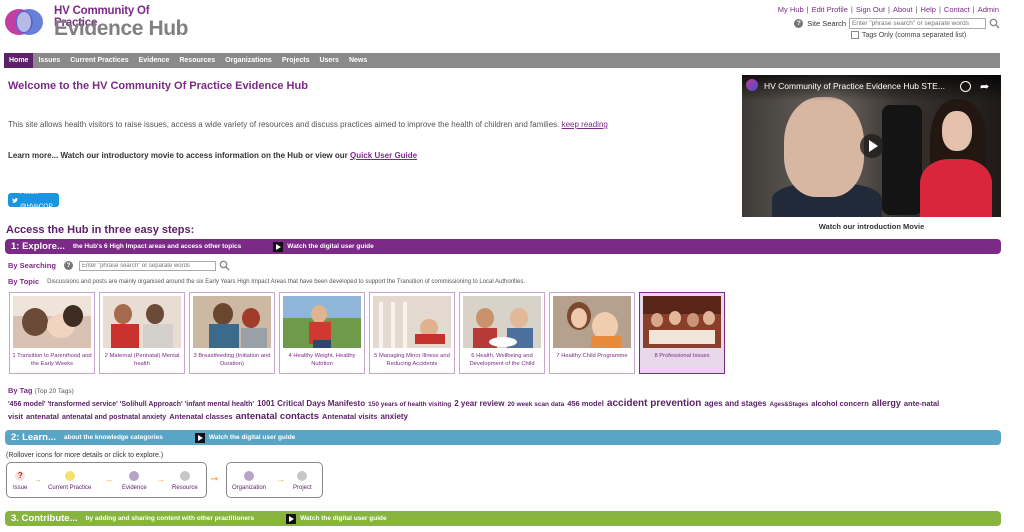 Image resolution: width=1024 pixels, height=532 pixels. Describe the element at coordinates (957, 9) in the screenshot. I see `link-contact: Contact` at that location.